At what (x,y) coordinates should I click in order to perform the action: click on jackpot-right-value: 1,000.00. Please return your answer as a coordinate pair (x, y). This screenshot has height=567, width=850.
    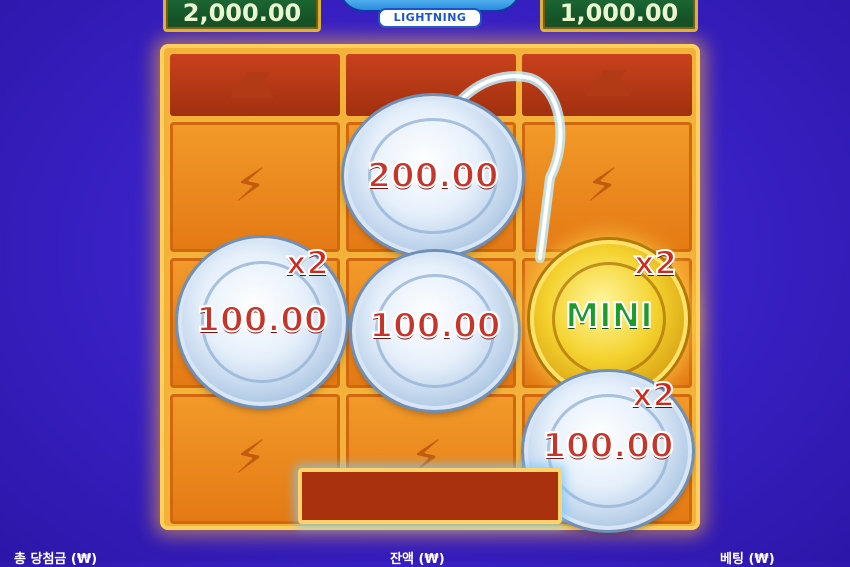
    Looking at the image, I should click on (619, 13).